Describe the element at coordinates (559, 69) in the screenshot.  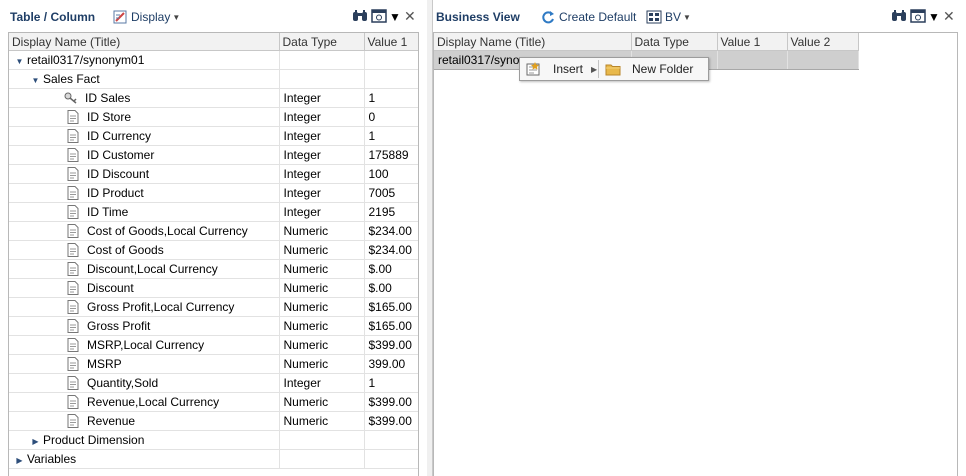
I see `menu-item-insert: Insert ▶` at that location.